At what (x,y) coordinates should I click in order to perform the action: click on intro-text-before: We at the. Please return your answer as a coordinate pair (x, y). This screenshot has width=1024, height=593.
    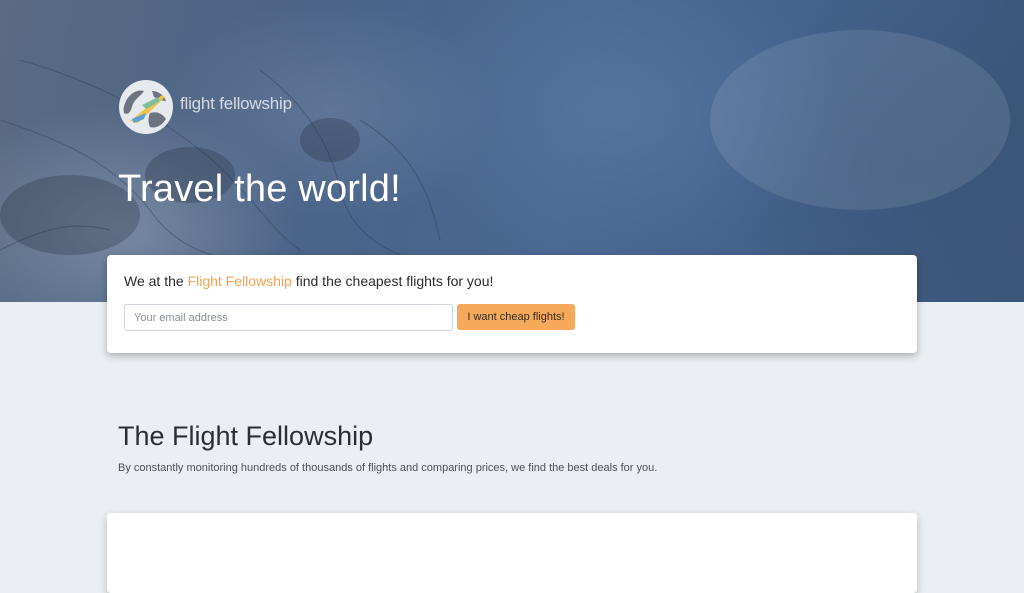
    Looking at the image, I should click on (154, 281).